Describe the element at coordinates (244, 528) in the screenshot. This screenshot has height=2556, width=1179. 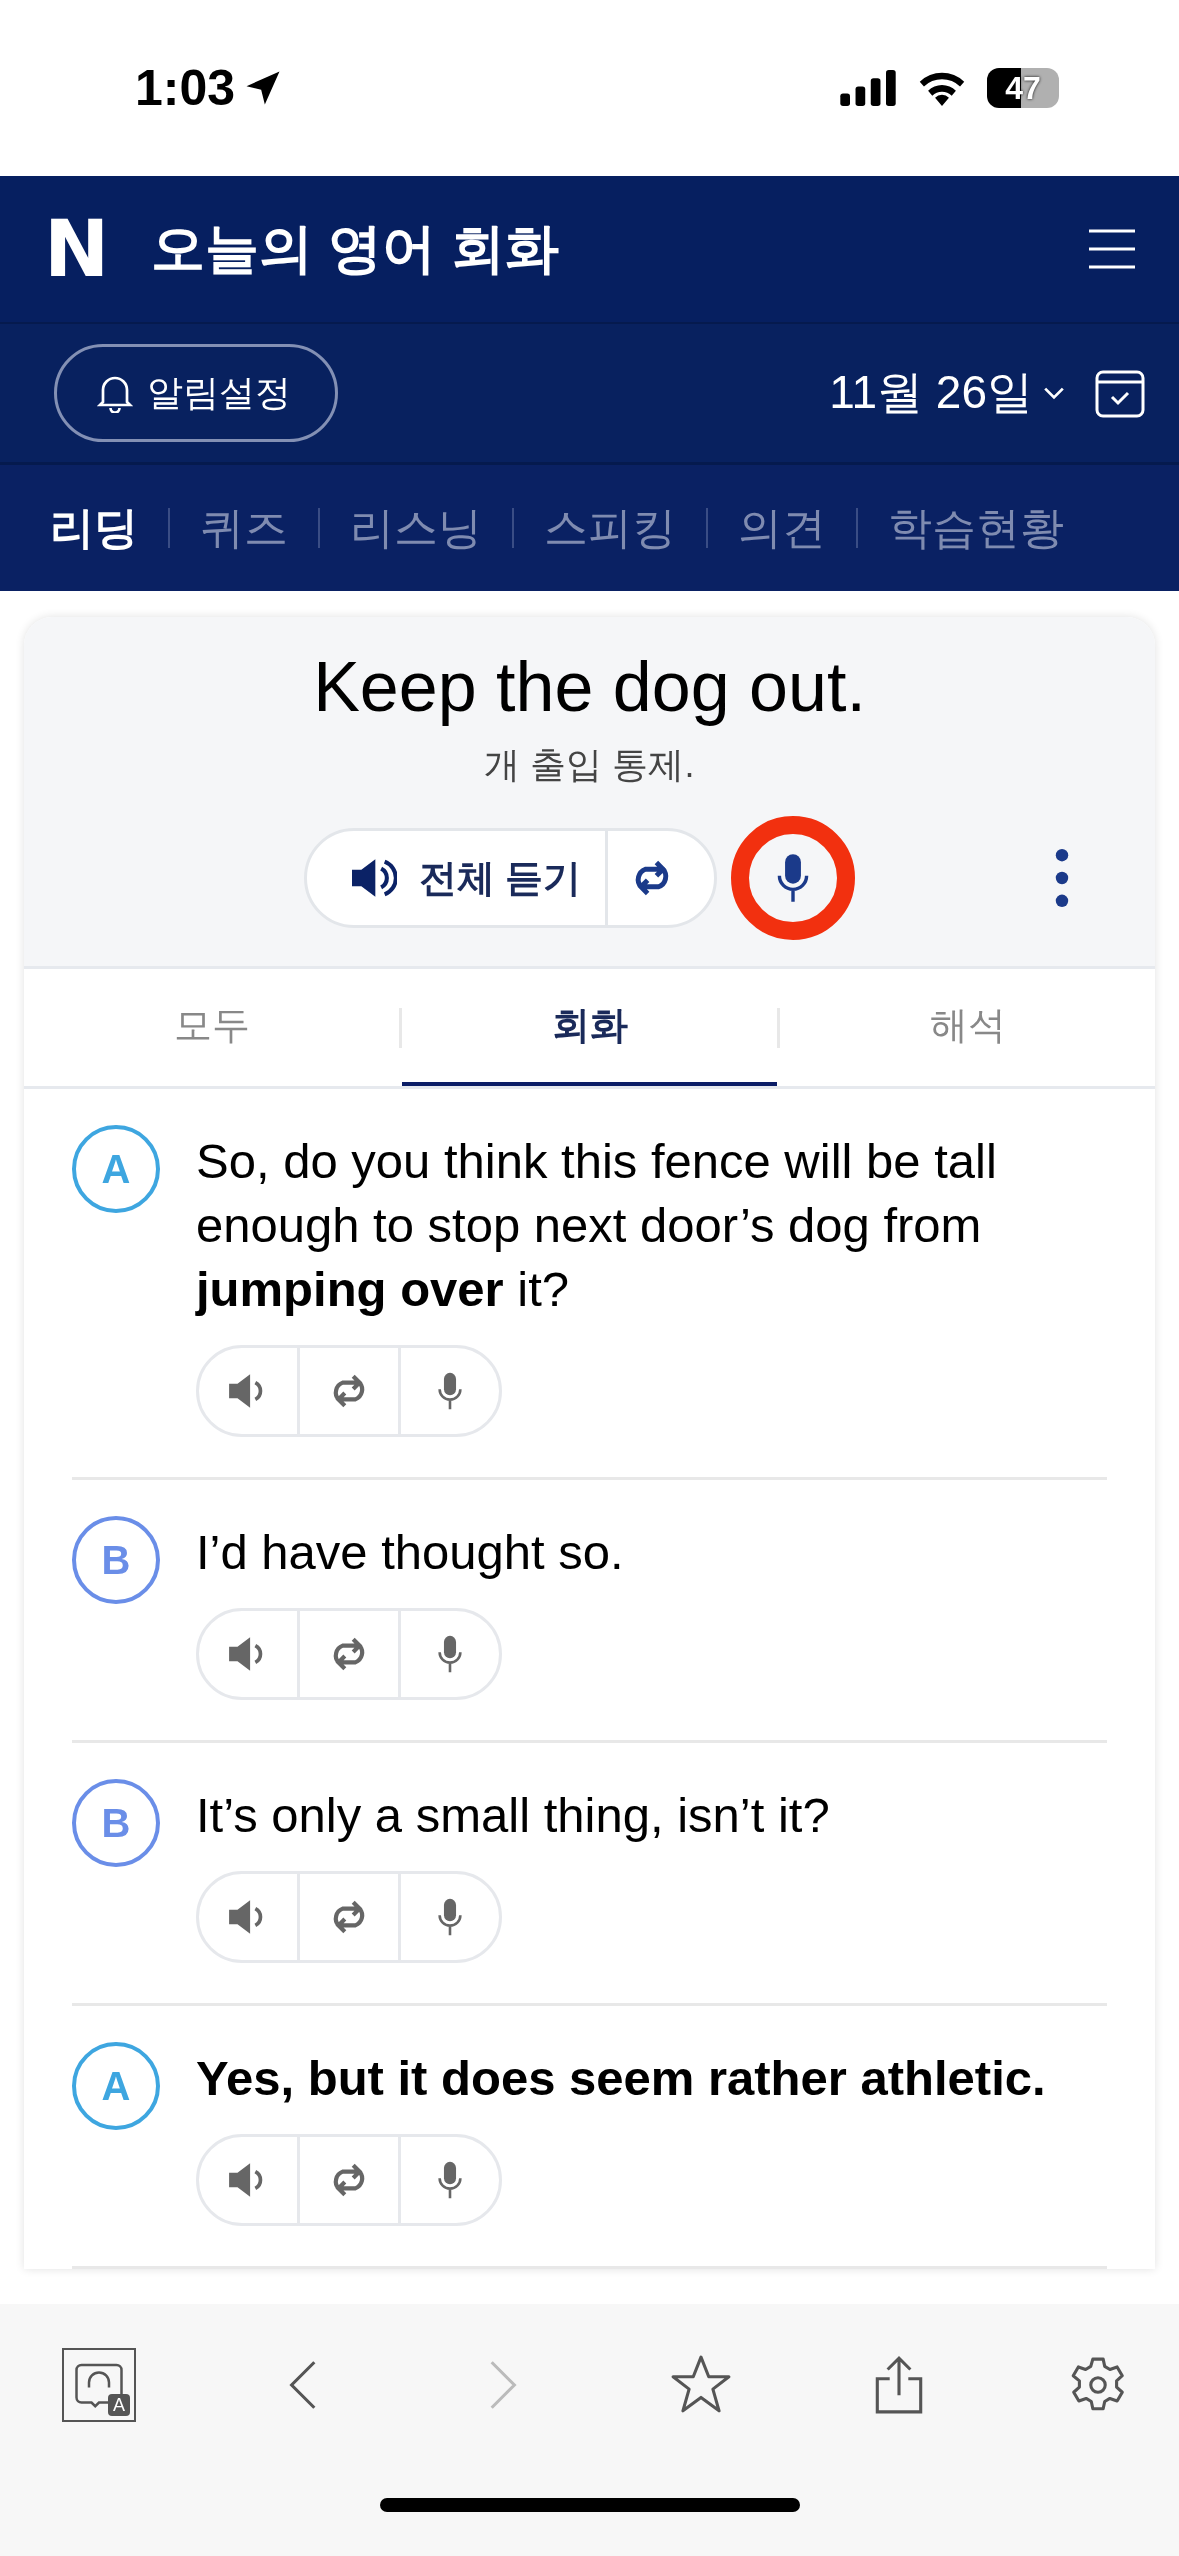
I see `nav-tab: 퀴즈` at that location.